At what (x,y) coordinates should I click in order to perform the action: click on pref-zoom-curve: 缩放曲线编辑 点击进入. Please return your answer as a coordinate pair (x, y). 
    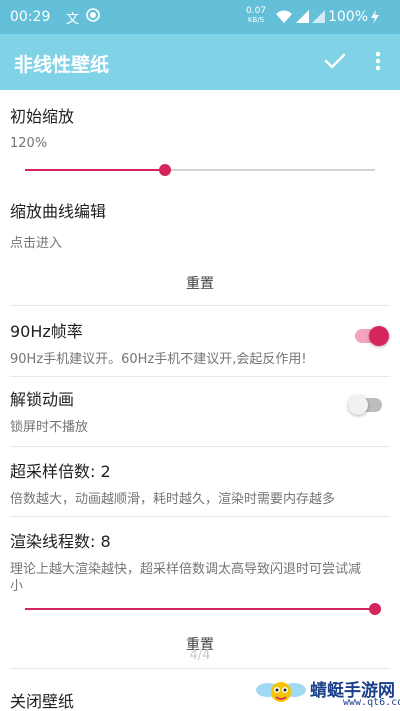
    Looking at the image, I should click on (200, 224).